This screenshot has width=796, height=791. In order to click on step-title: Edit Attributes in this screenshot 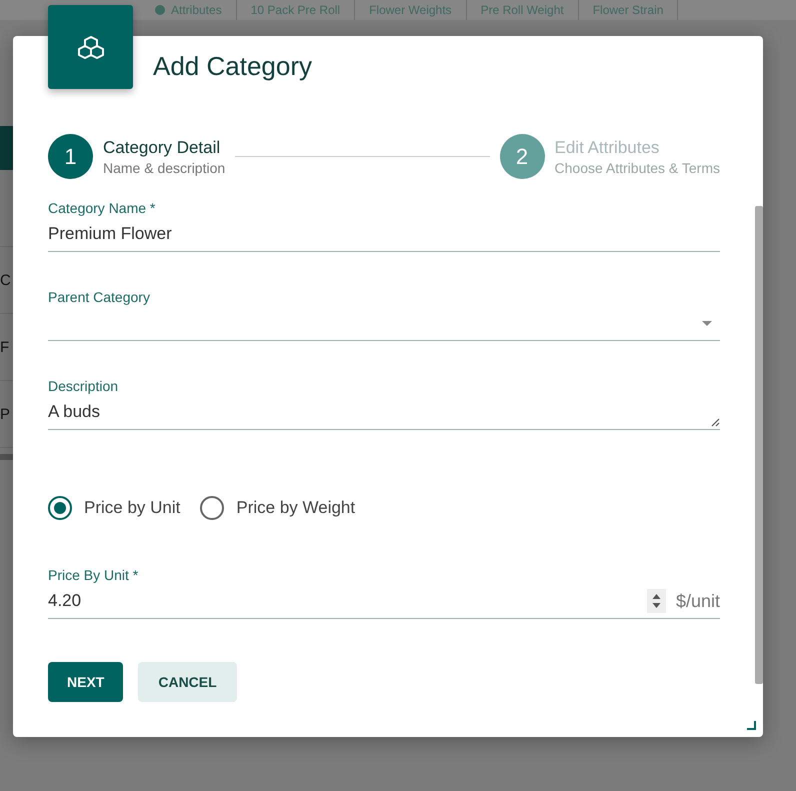, I will do `click(607, 148)`.